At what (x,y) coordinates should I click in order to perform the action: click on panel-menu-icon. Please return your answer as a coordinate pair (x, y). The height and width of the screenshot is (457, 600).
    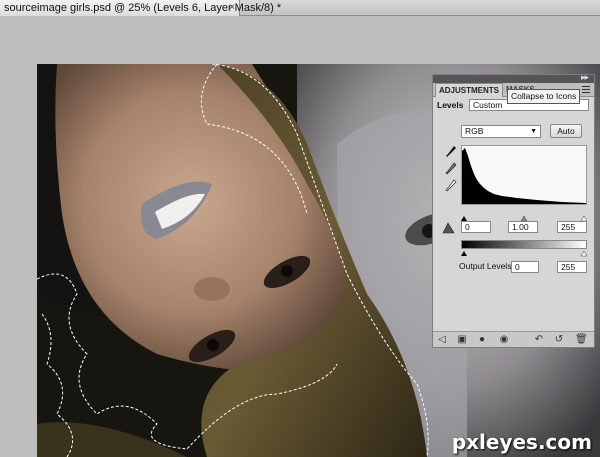
    Looking at the image, I should click on (586, 89).